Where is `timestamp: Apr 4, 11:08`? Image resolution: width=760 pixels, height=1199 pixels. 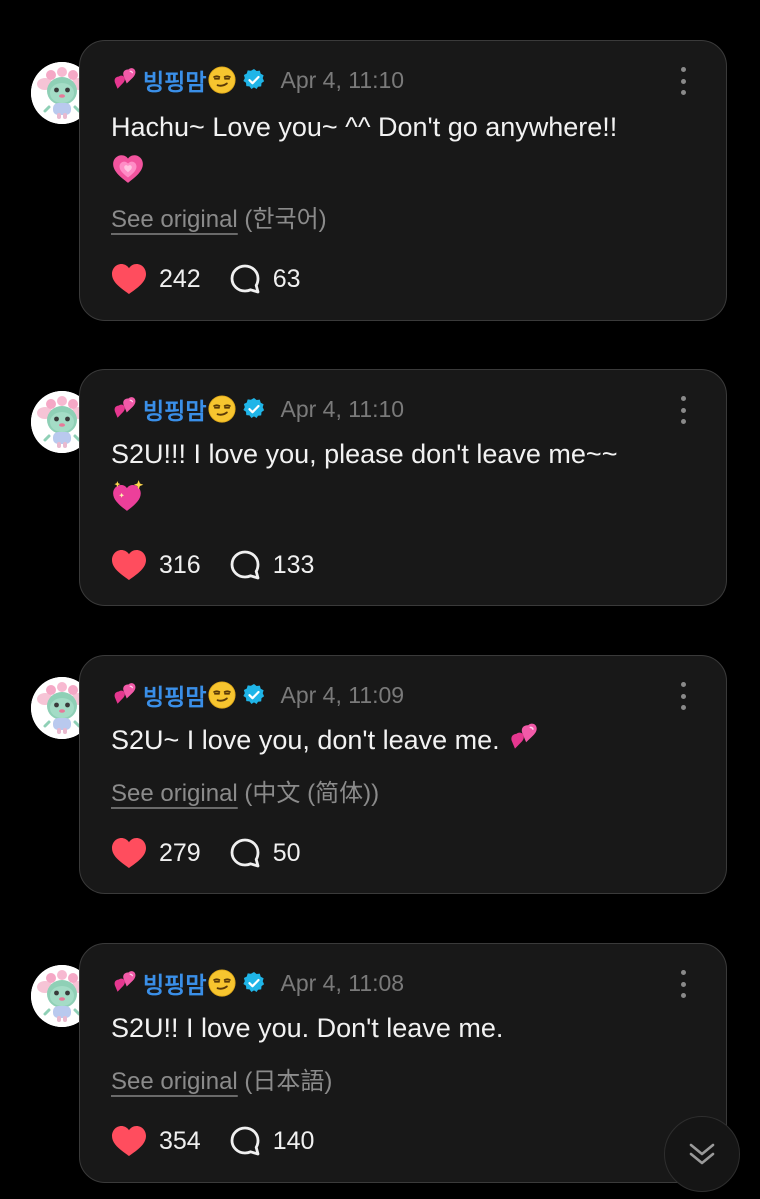
timestamp: Apr 4, 11:08 is located at coordinates (342, 982).